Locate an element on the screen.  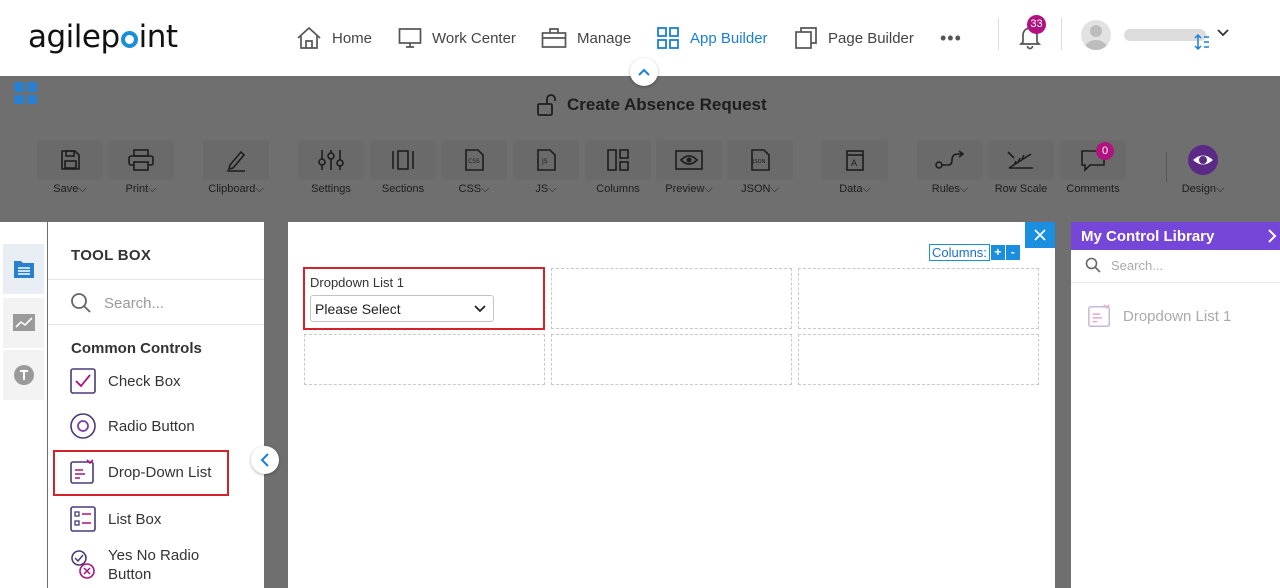
toolbox-control-list-box: List Box is located at coordinates (115, 519).